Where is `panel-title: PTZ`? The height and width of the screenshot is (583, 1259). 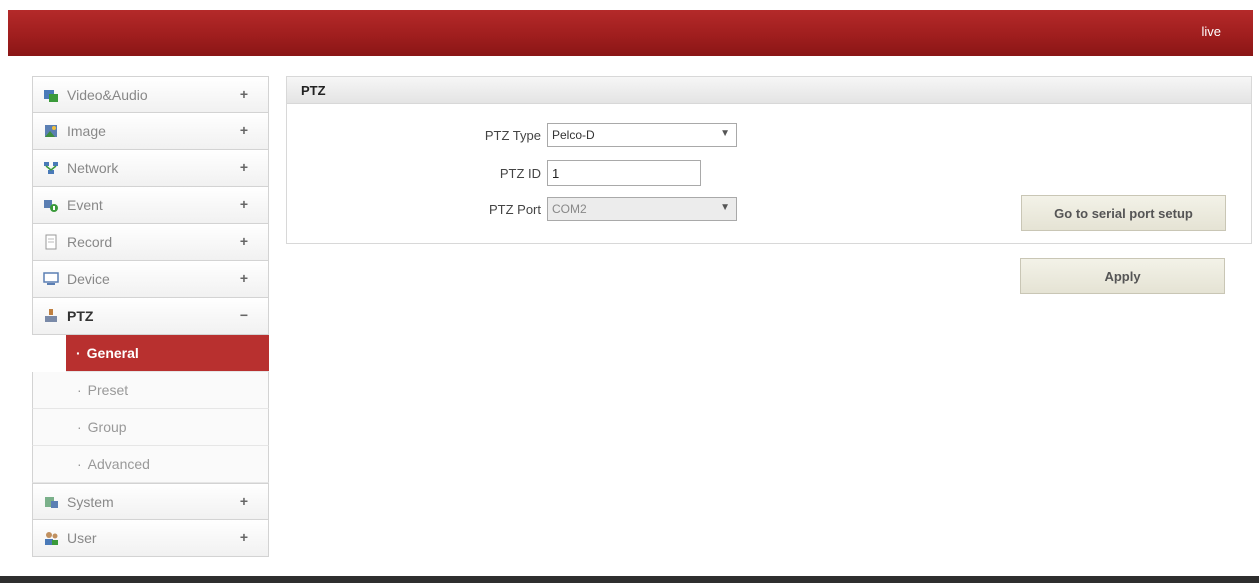
panel-title: PTZ is located at coordinates (769, 90).